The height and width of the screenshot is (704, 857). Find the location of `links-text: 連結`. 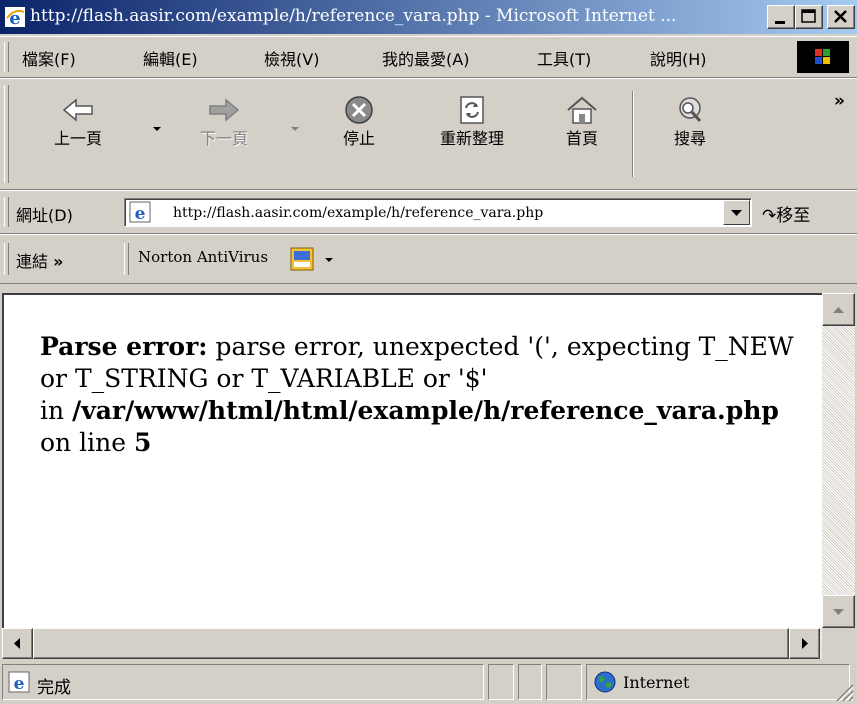

links-text: 連結 is located at coordinates (32, 261).